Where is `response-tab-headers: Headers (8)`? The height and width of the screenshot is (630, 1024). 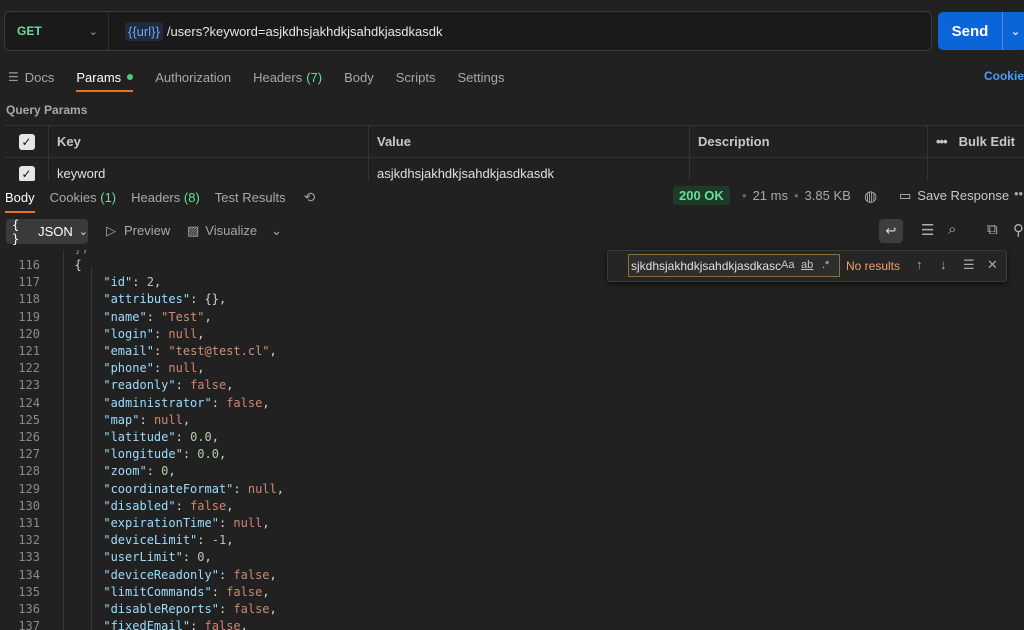 response-tab-headers: Headers (8) is located at coordinates (165, 197).